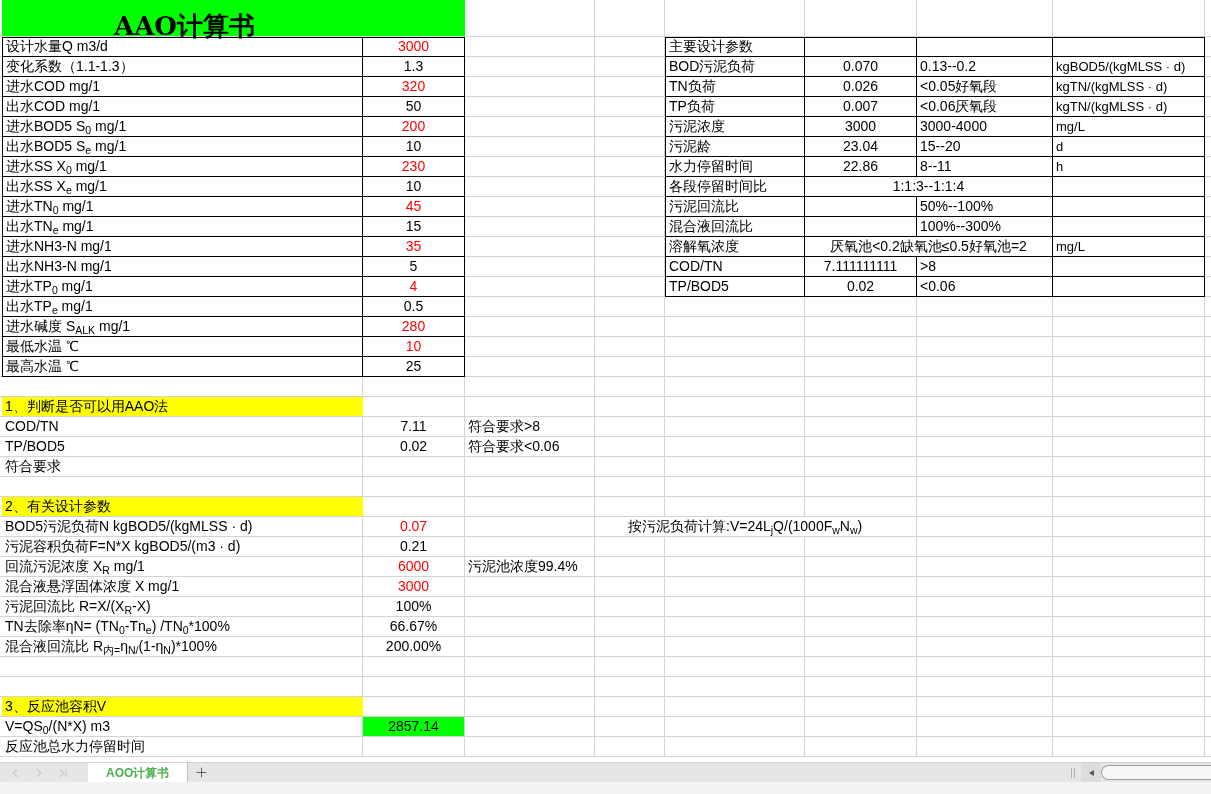 Image resolution: width=1211 pixels, height=794 pixels. What do you see at coordinates (735, 187) in the screenshot?
I see `table-cell: 各段停留时间比` at bounding box center [735, 187].